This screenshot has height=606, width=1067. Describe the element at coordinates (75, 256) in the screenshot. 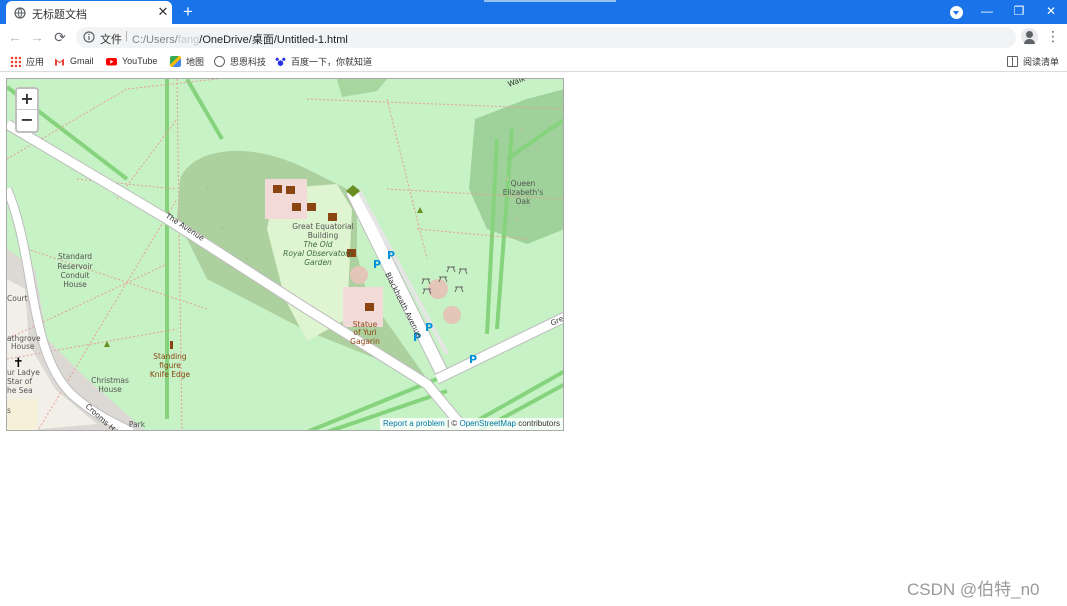

I see `label-standard: Standard` at that location.